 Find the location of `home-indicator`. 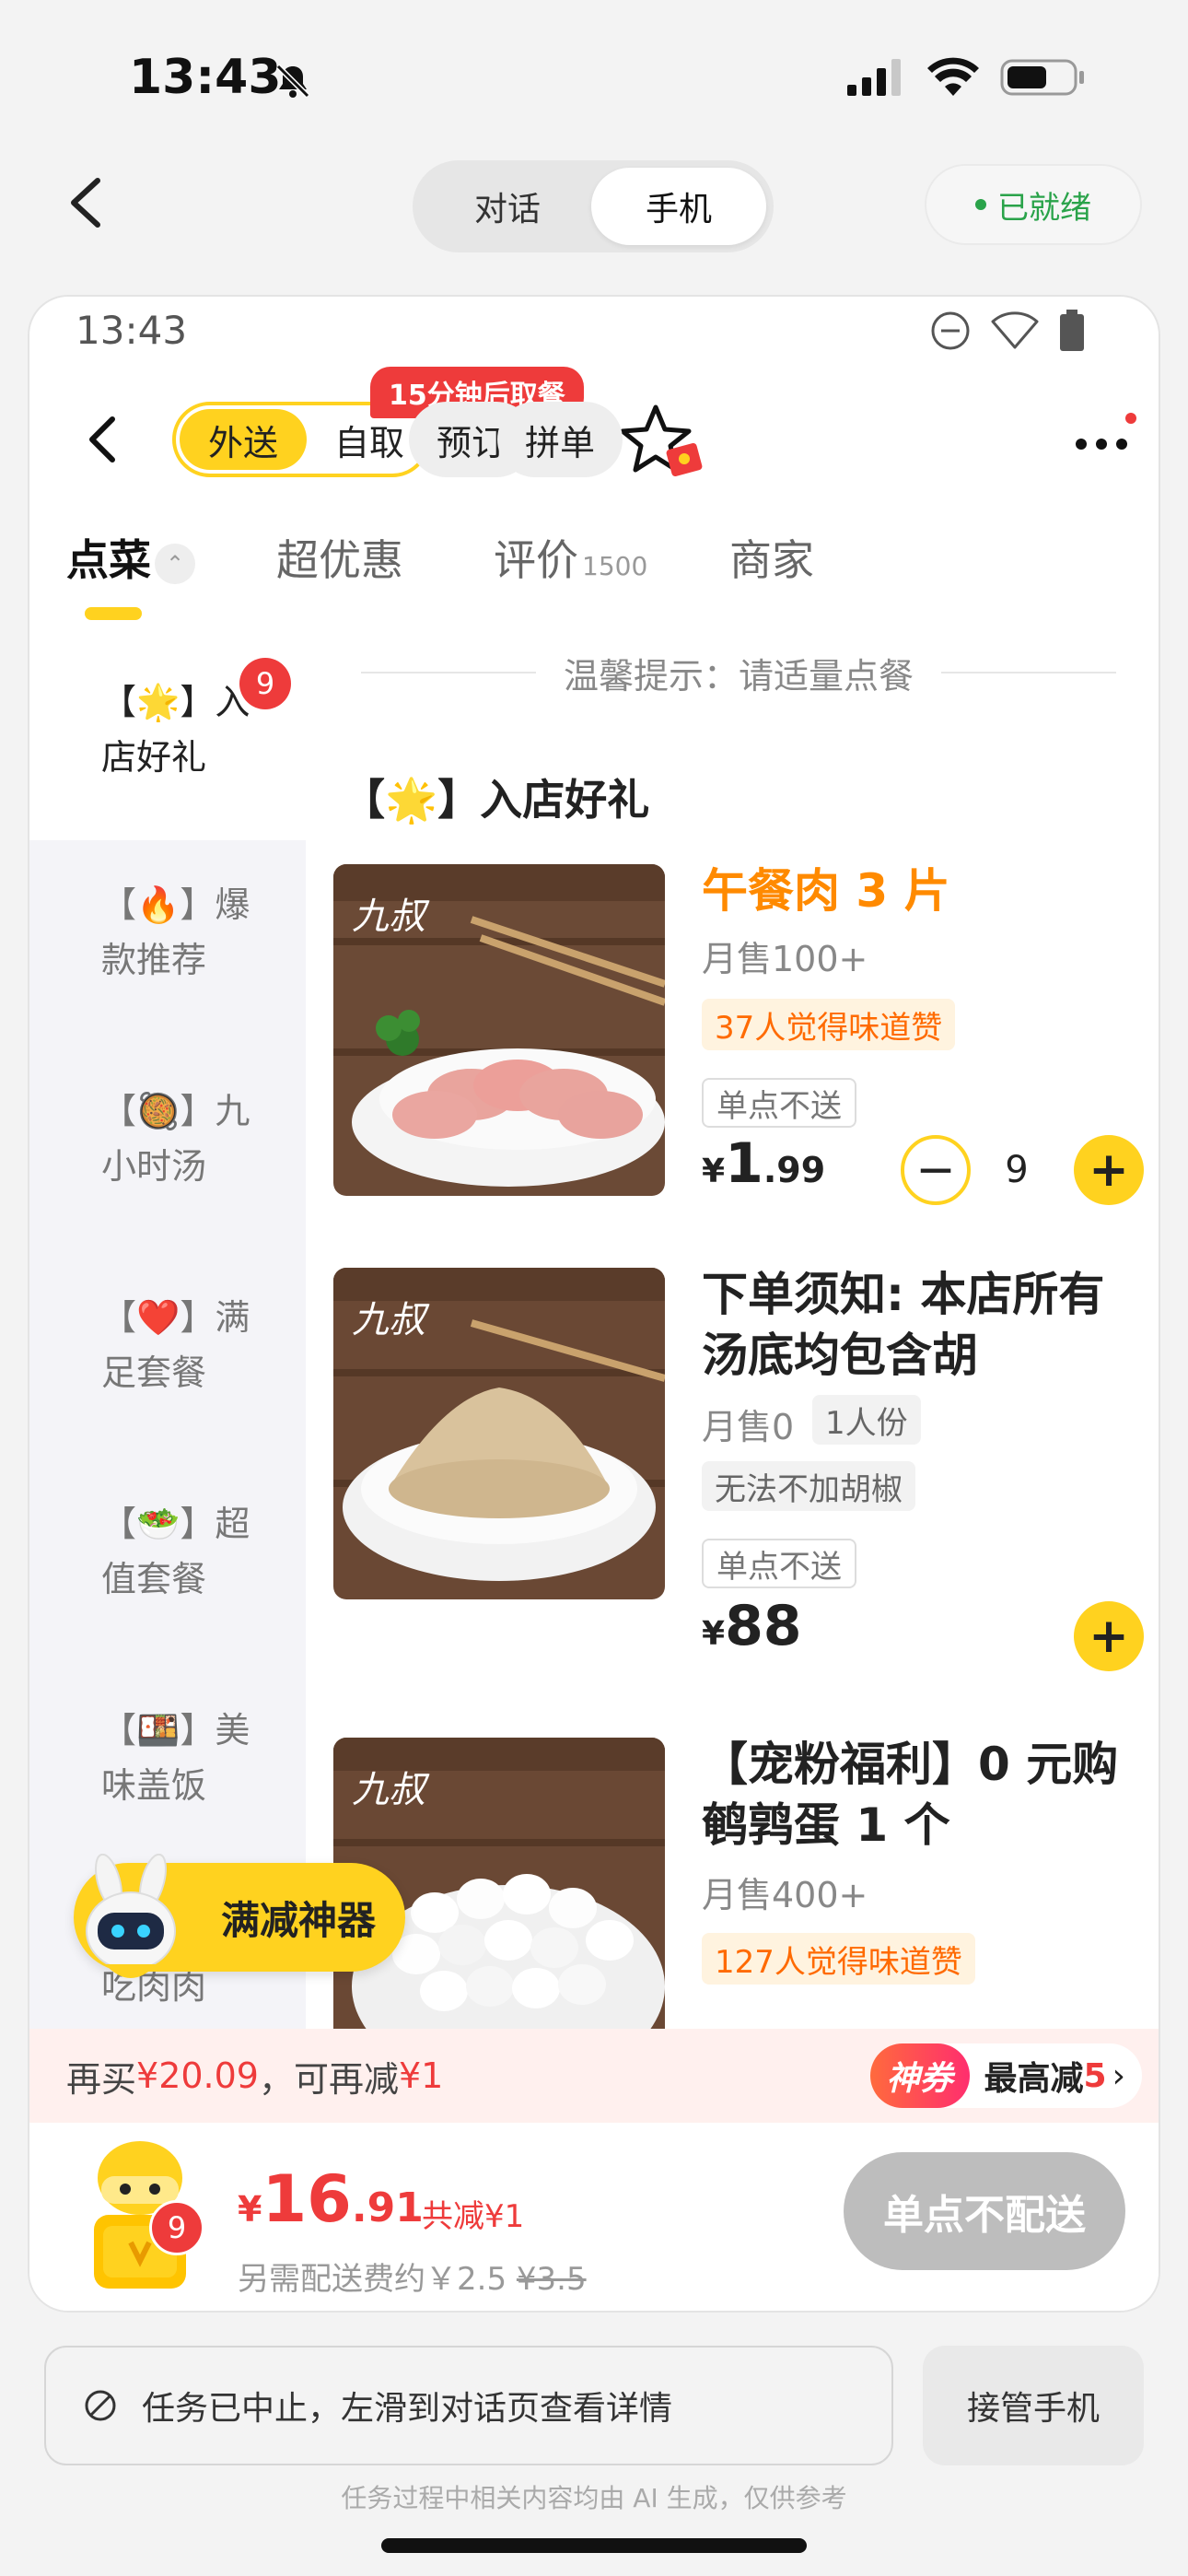

home-indicator is located at coordinates (594, 2545).